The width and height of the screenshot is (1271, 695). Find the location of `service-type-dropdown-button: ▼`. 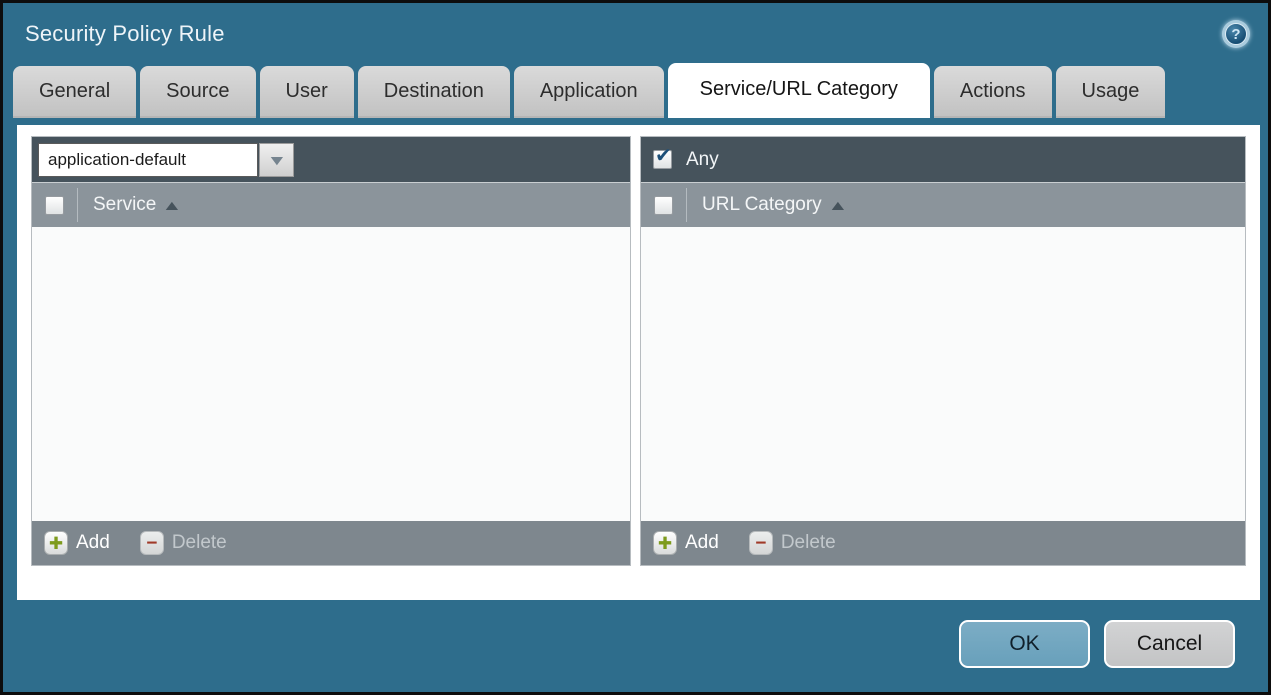

service-type-dropdown-button: ▼ is located at coordinates (276, 159).